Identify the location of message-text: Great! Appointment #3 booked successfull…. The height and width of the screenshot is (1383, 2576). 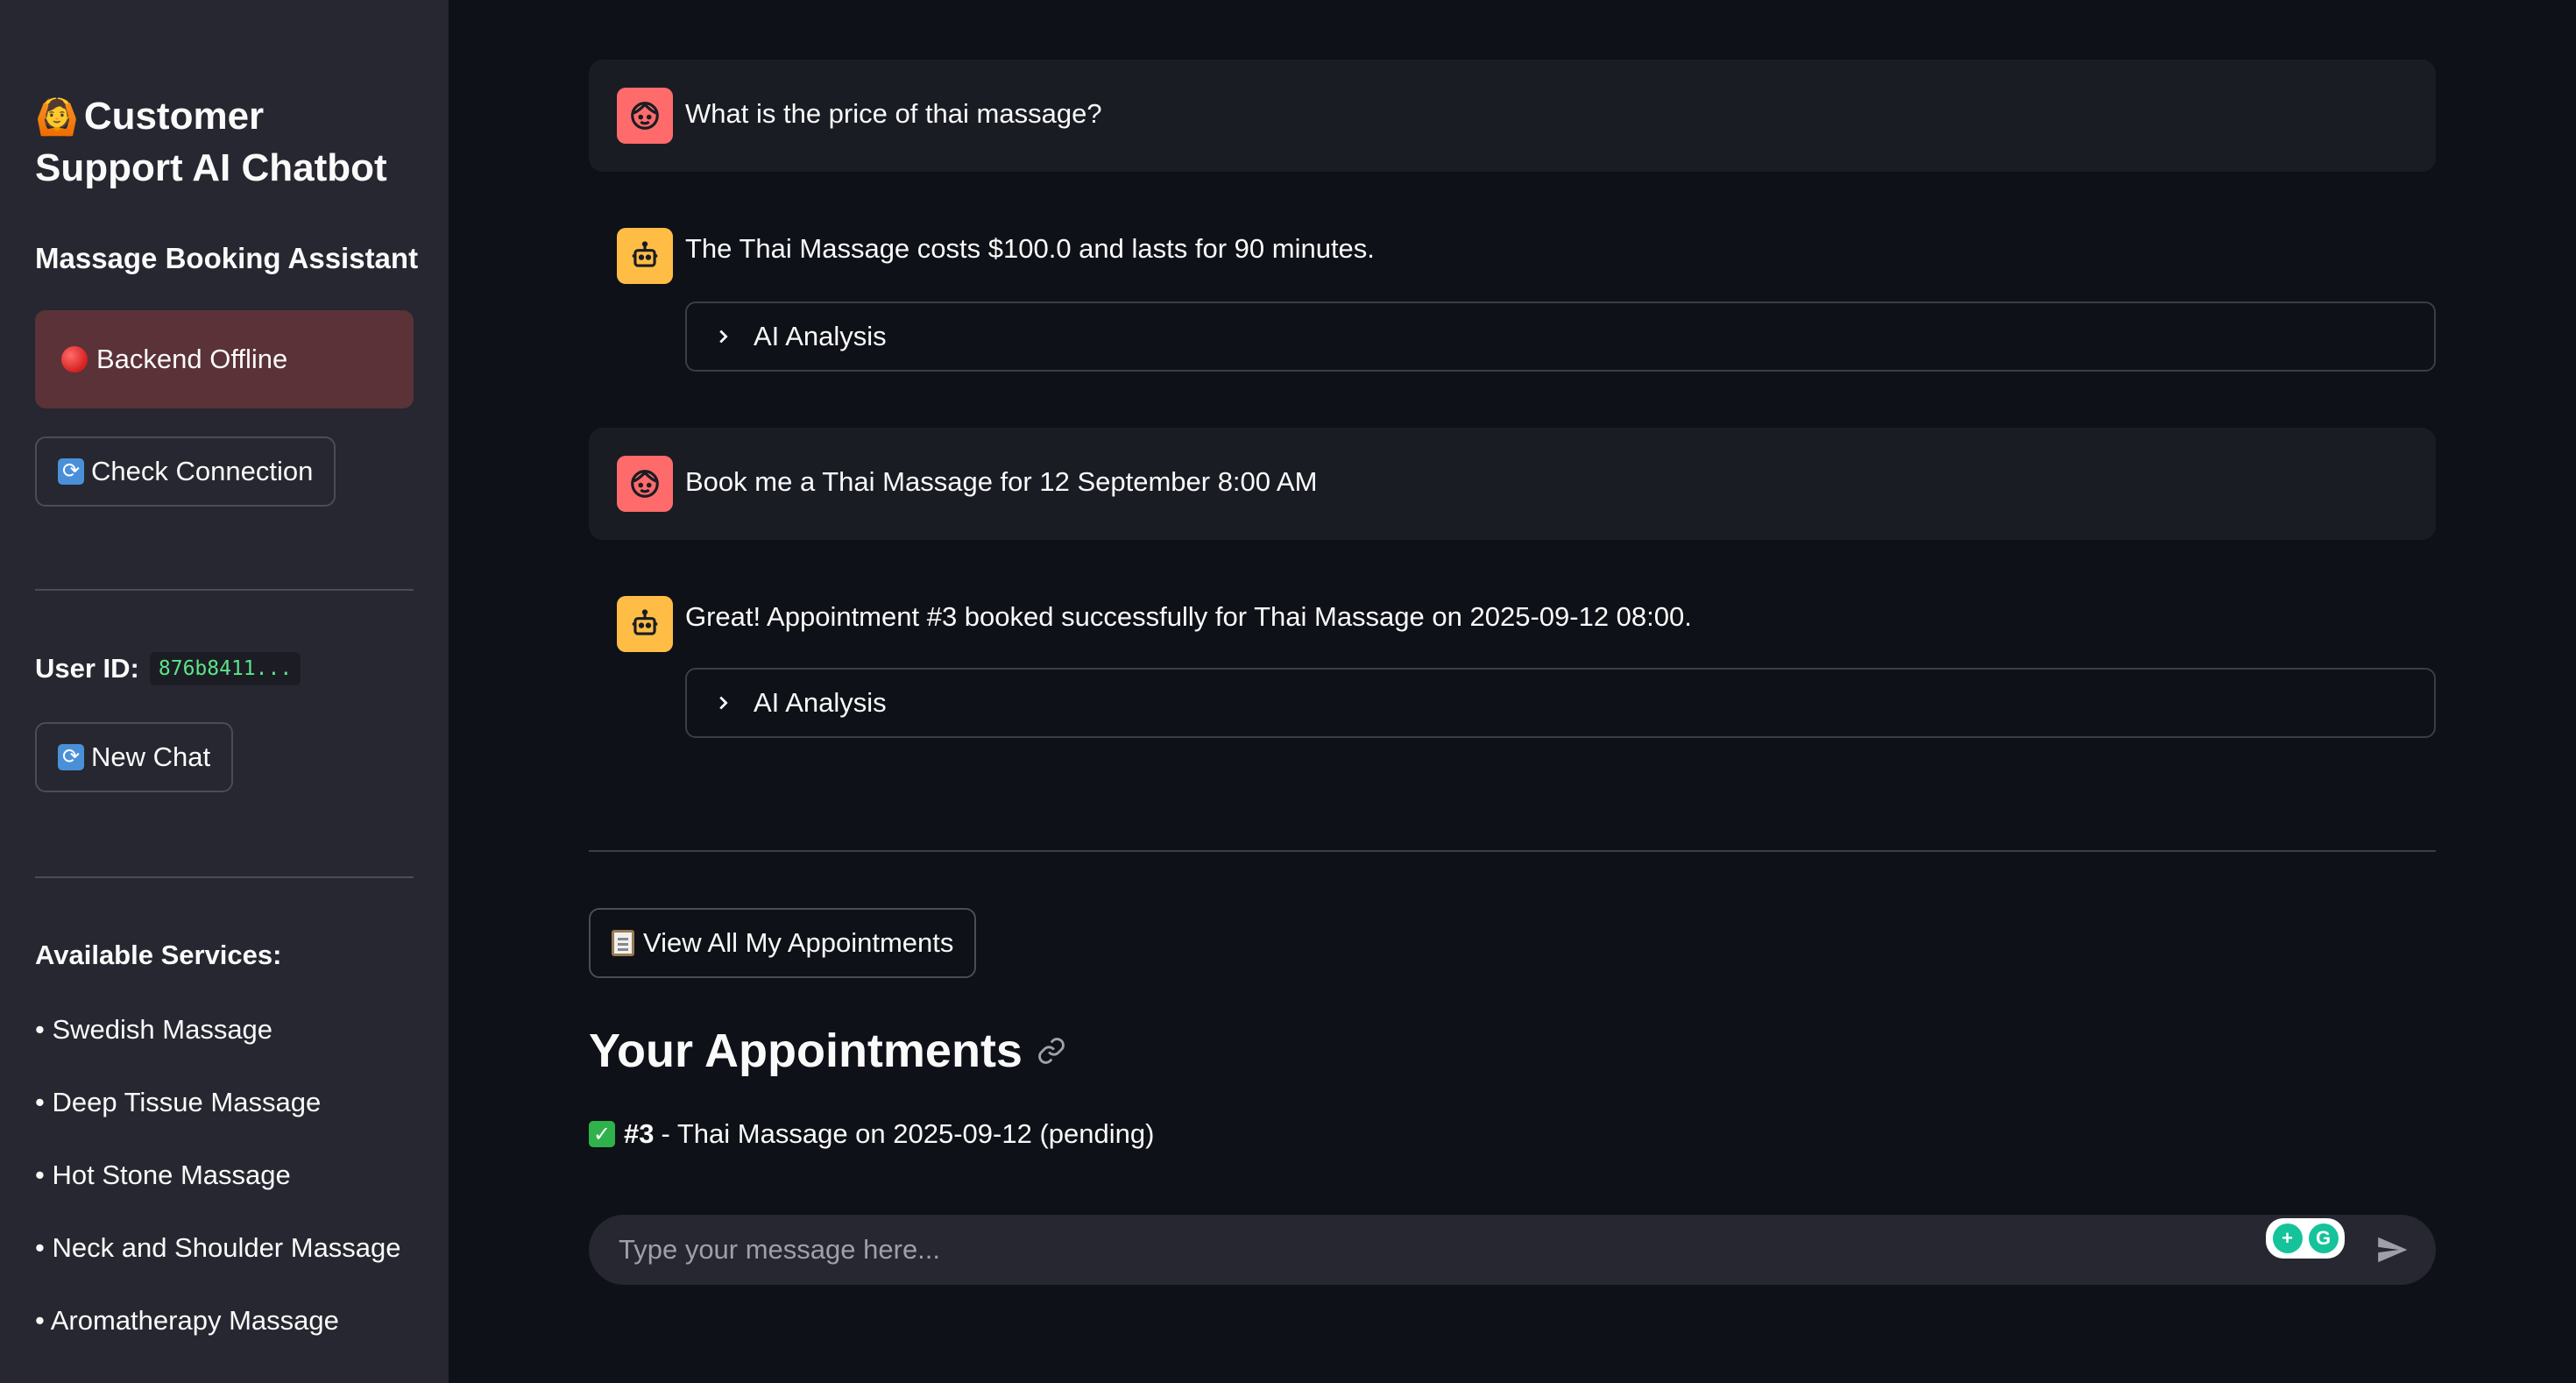
(1188, 616).